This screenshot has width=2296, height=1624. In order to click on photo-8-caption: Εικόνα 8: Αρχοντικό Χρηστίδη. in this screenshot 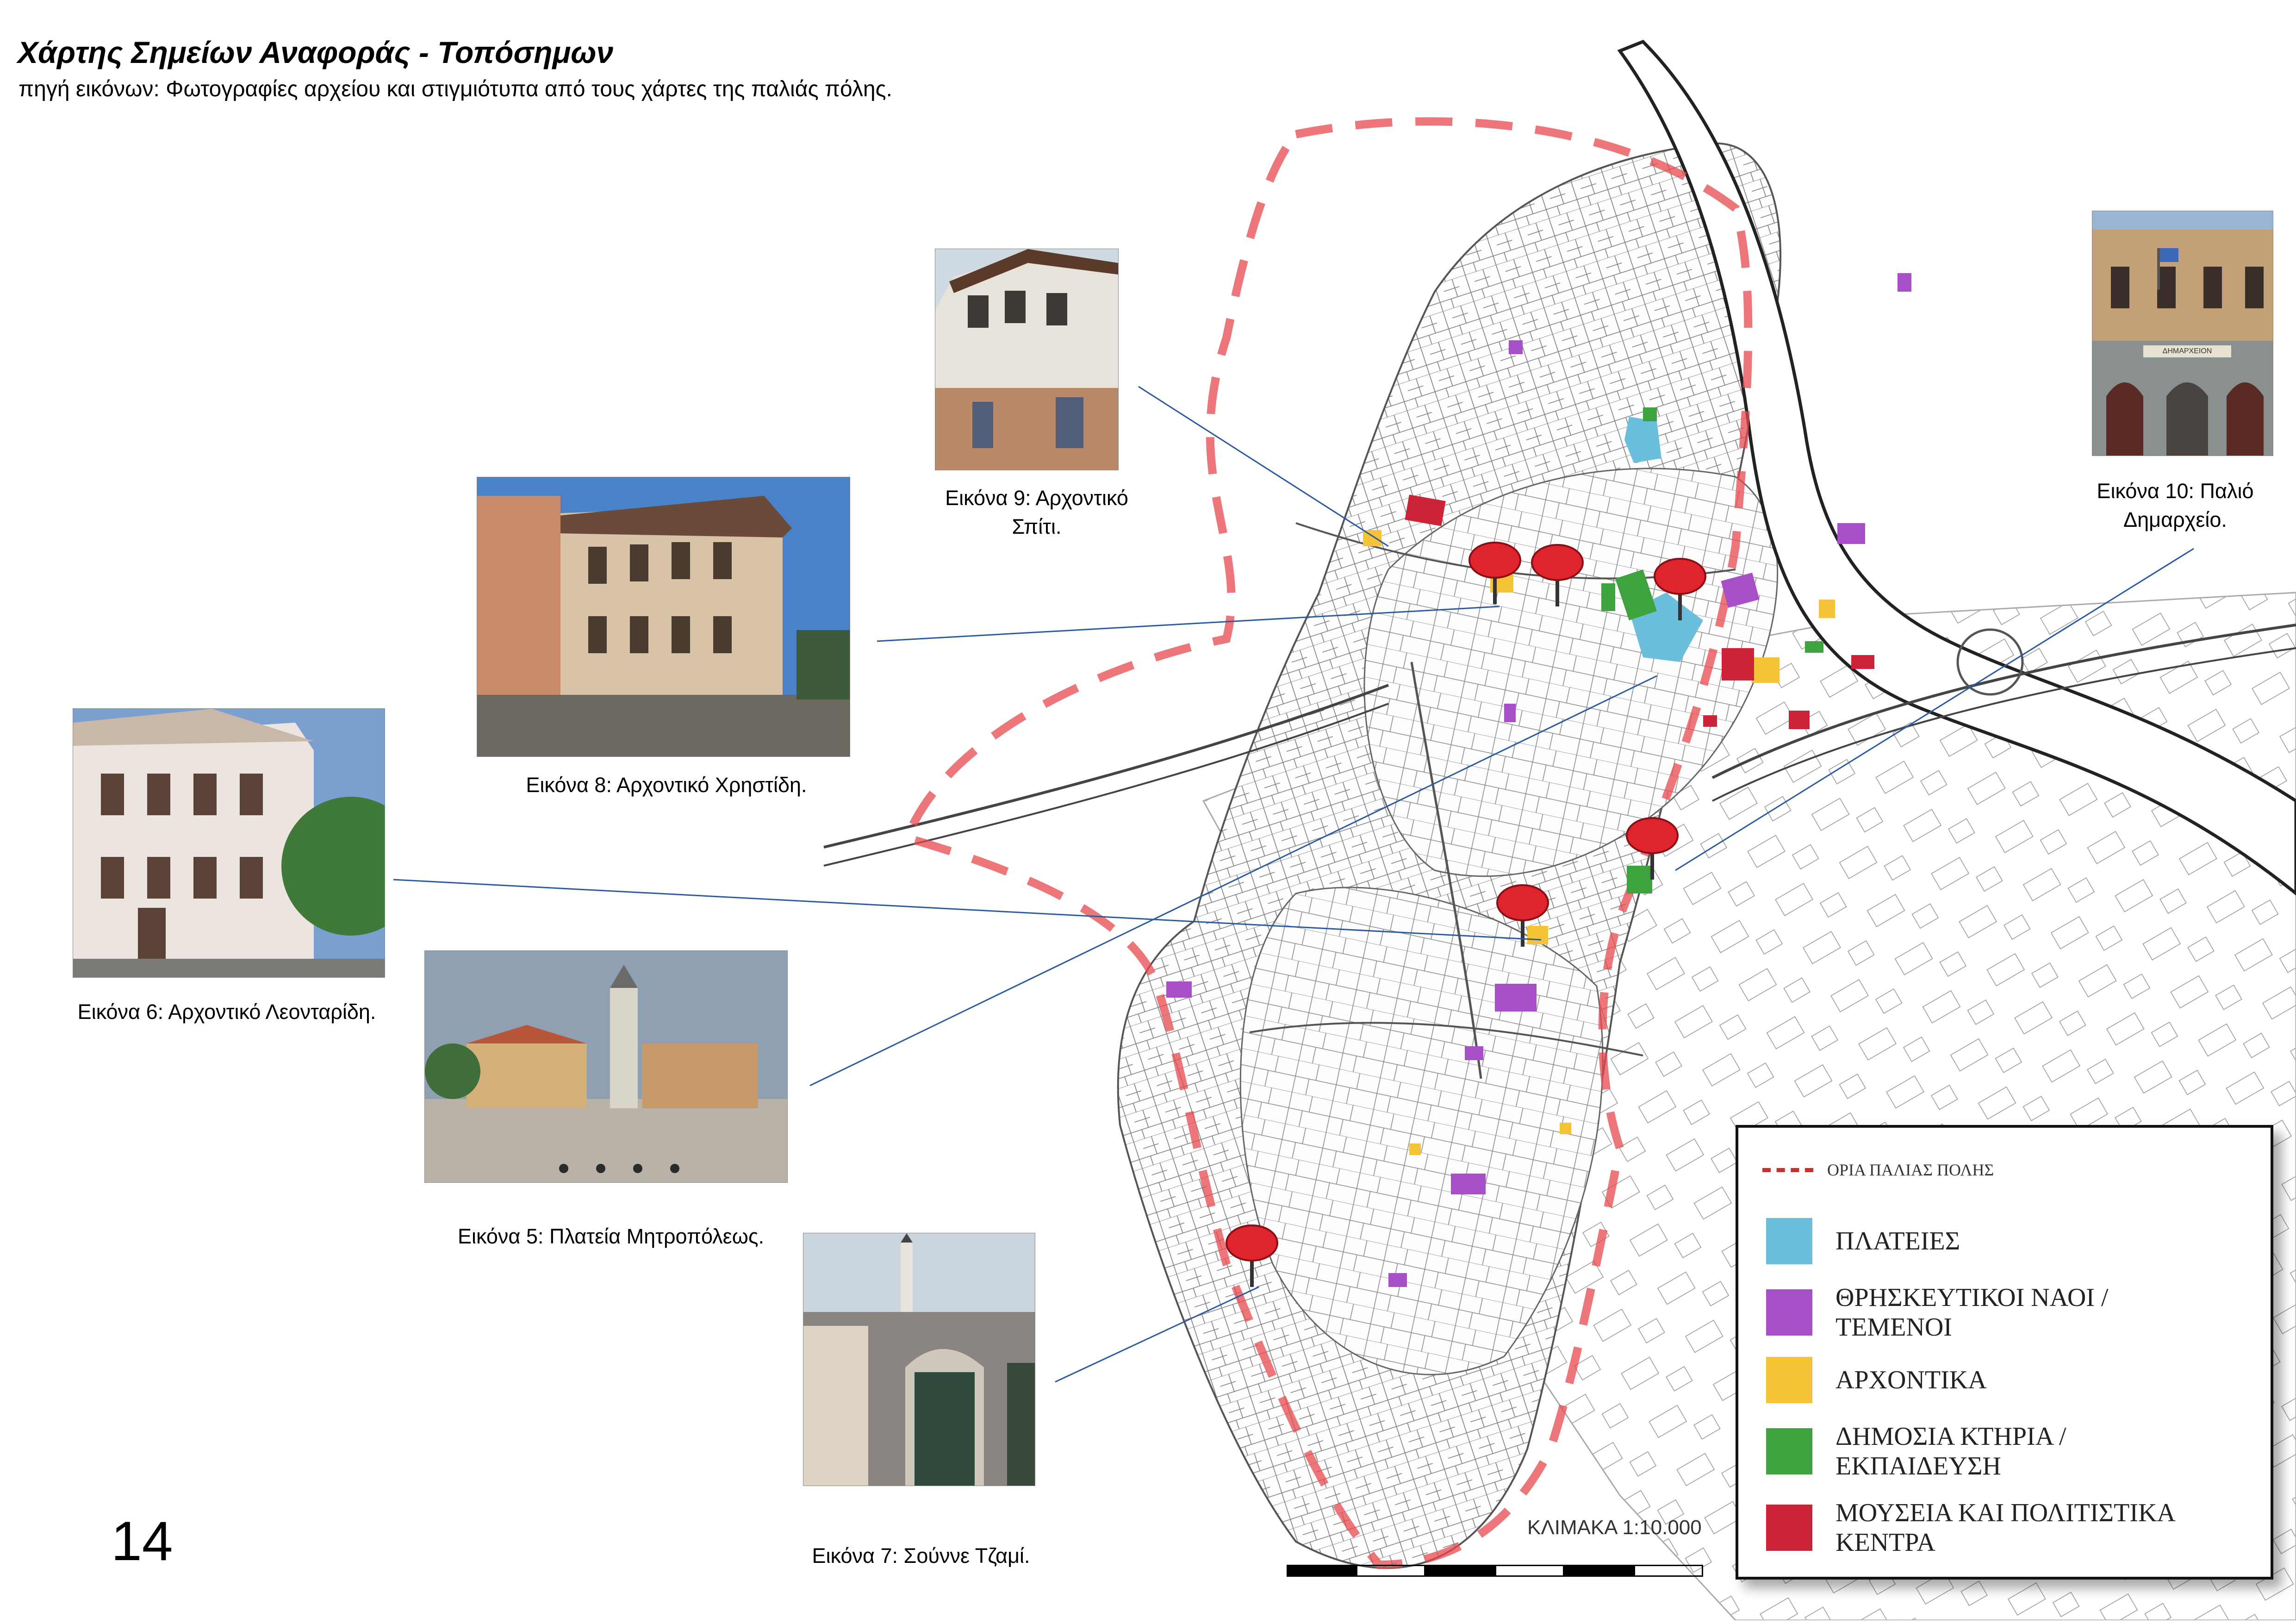, I will do `click(666, 785)`.